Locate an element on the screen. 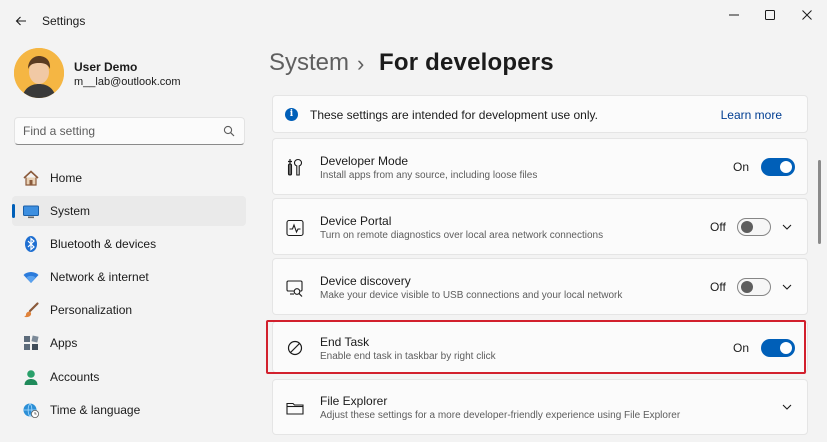 This screenshot has width=827, height=442. setting-title: Device discovery is located at coordinates (365, 281).